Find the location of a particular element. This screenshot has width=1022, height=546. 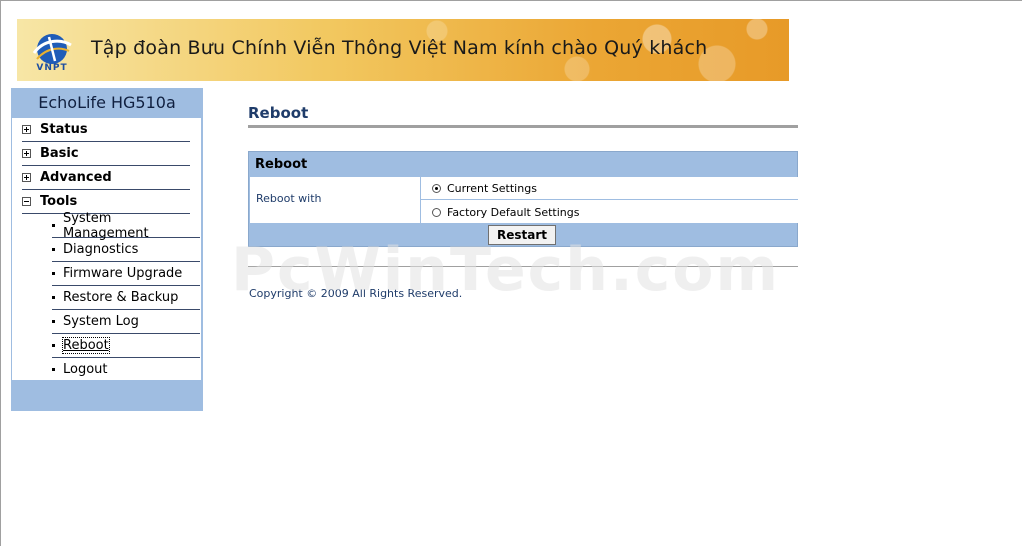

sidebar-subitem-label: Firmware Upgrade is located at coordinates (123, 273).